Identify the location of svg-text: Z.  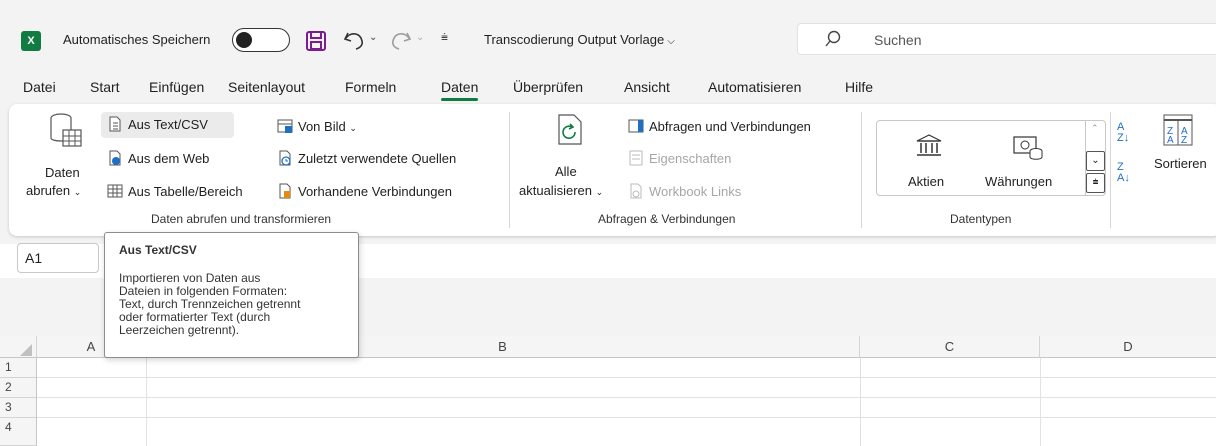
(1184, 140).